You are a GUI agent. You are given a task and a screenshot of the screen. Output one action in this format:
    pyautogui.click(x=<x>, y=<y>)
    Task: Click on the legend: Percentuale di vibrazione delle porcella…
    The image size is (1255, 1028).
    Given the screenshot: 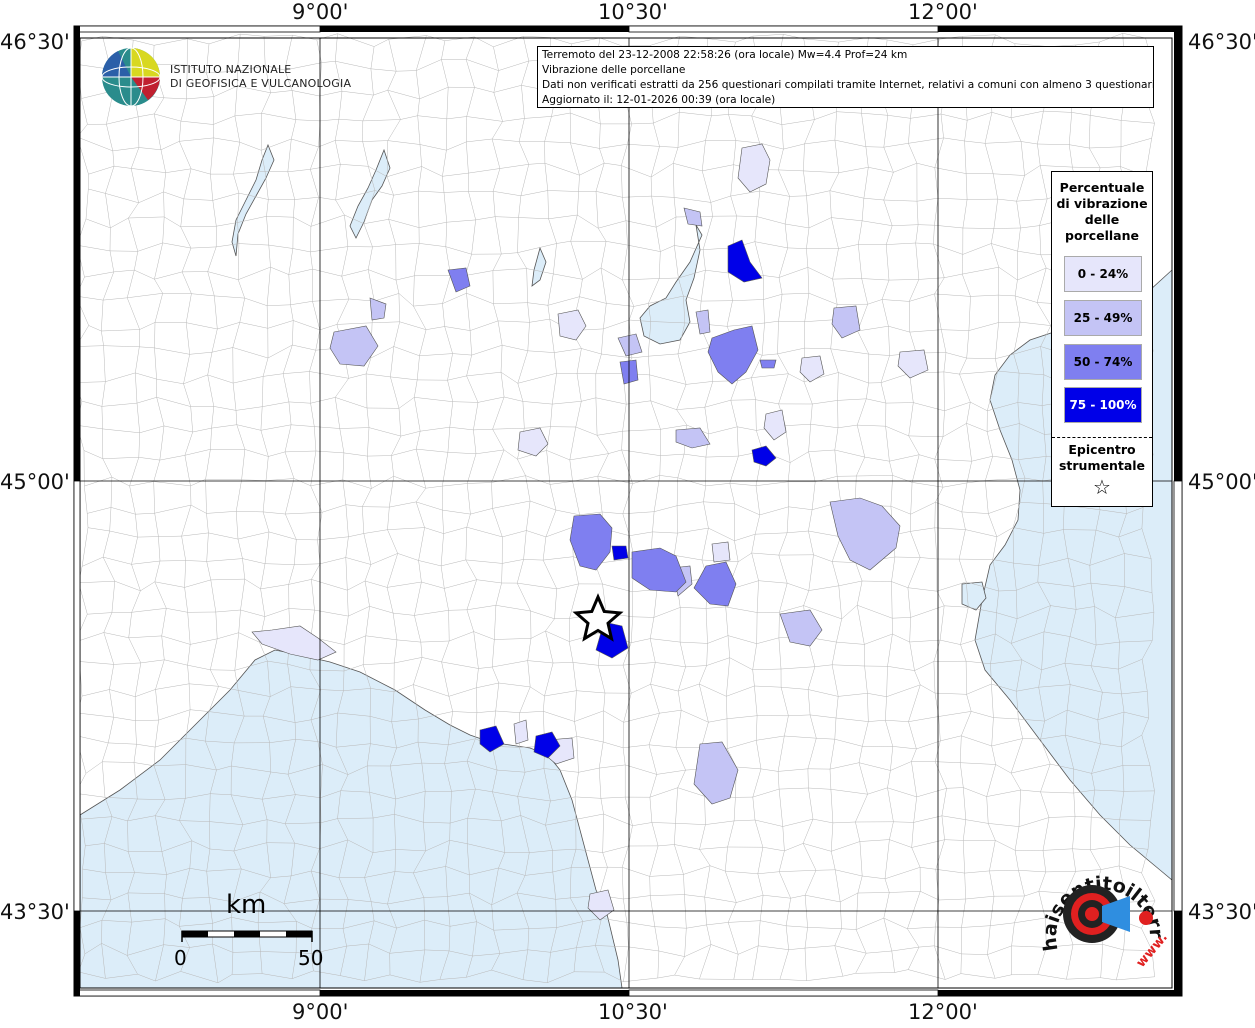 What is the action you would take?
    pyautogui.click(x=1102, y=339)
    